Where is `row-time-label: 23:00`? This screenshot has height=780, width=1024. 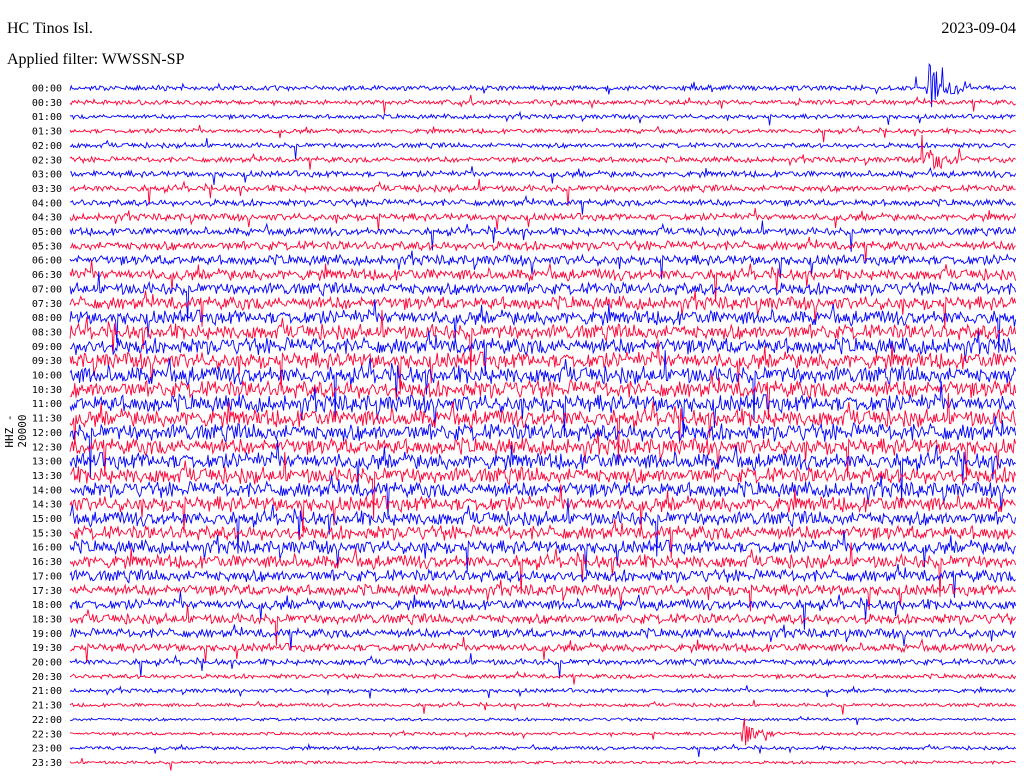 row-time-label: 23:00 is located at coordinates (47, 749).